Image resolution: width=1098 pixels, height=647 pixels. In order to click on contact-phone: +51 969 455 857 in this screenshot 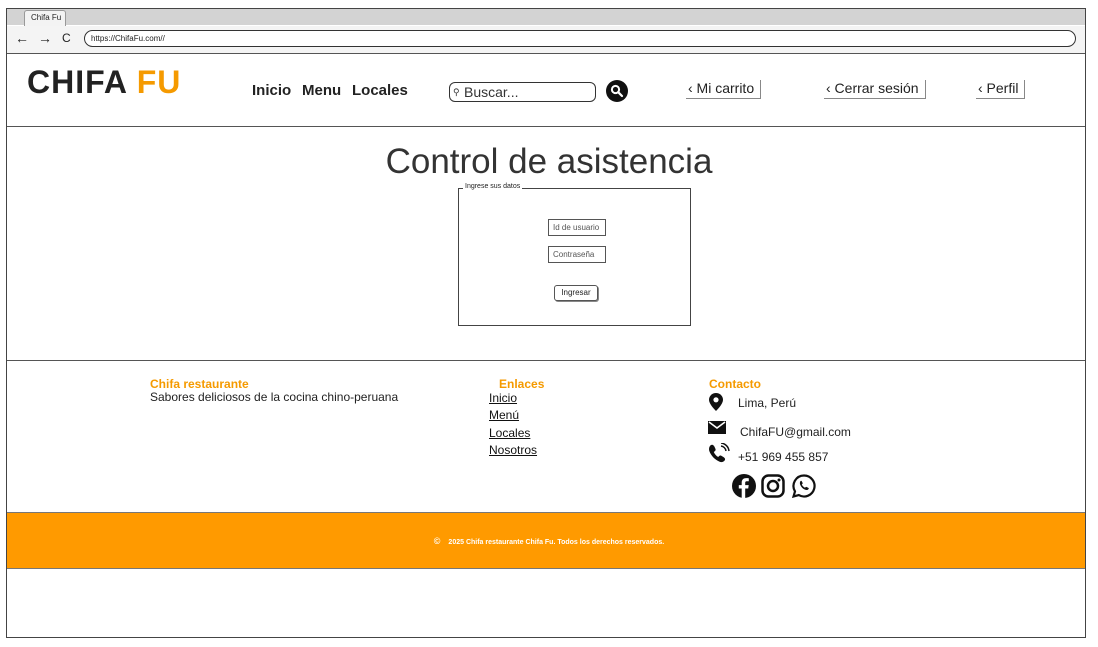, I will do `click(783, 457)`.